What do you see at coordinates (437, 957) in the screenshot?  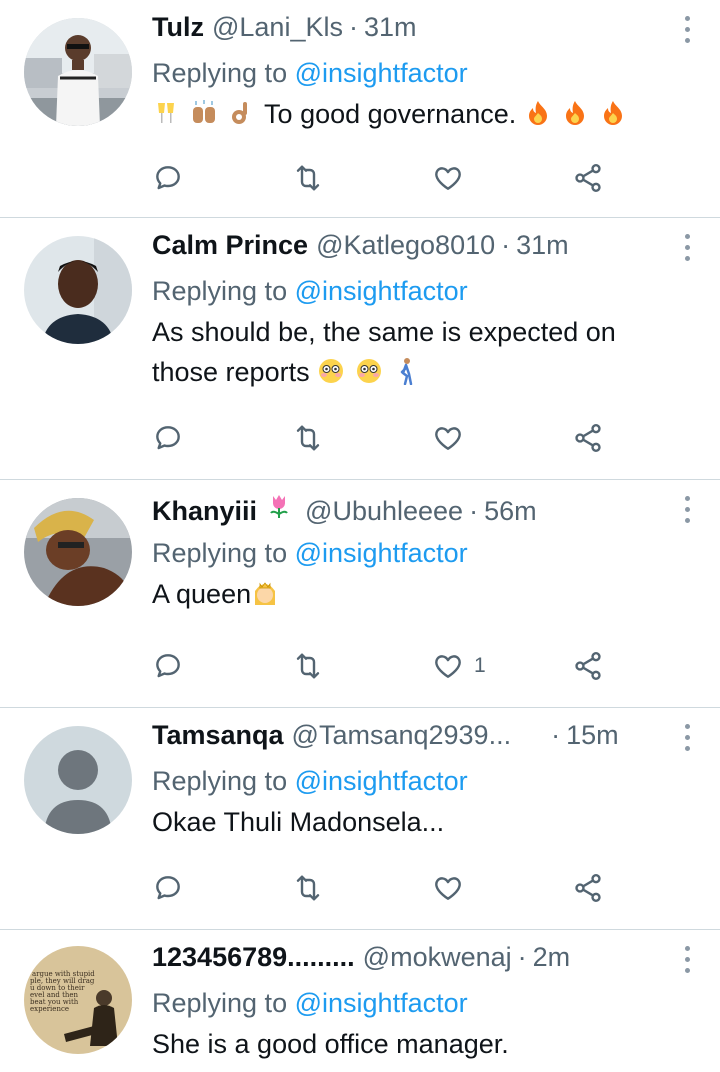 I see `user-handle: @mokwenaj` at bounding box center [437, 957].